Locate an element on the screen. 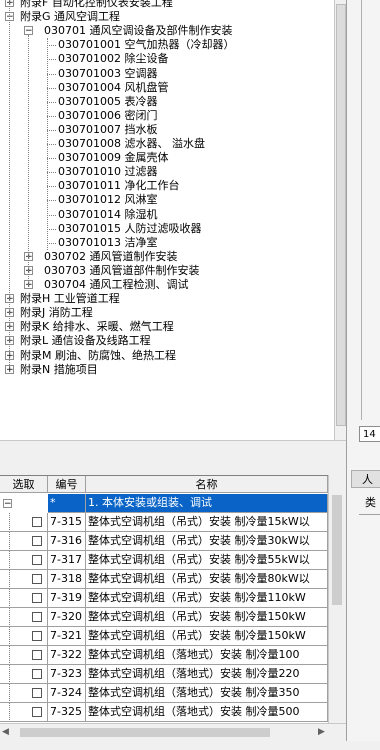  tree-item-label: 030702 通风管道制作安装 is located at coordinates (111, 256).